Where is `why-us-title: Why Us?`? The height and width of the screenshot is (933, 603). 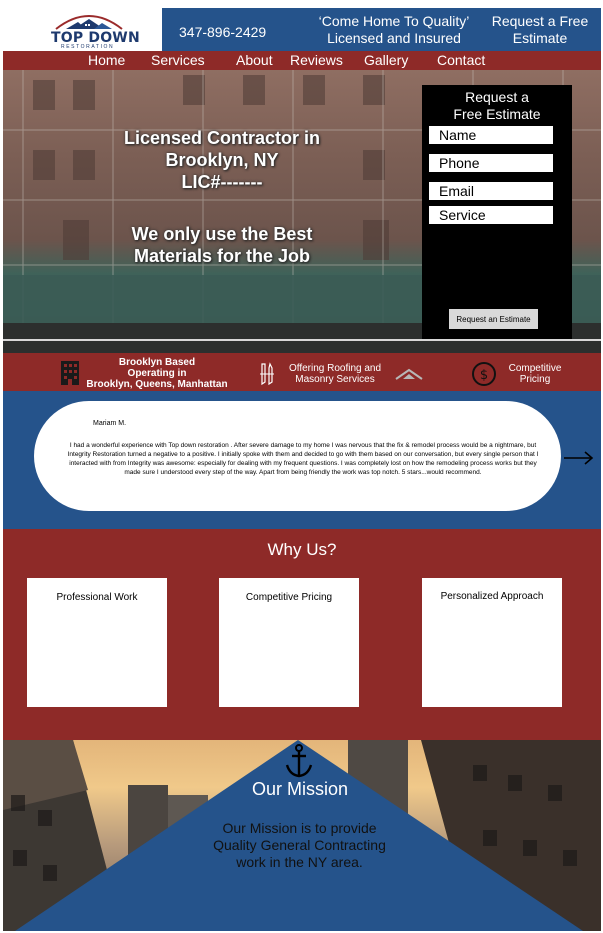 why-us-title: Why Us? is located at coordinates (302, 549).